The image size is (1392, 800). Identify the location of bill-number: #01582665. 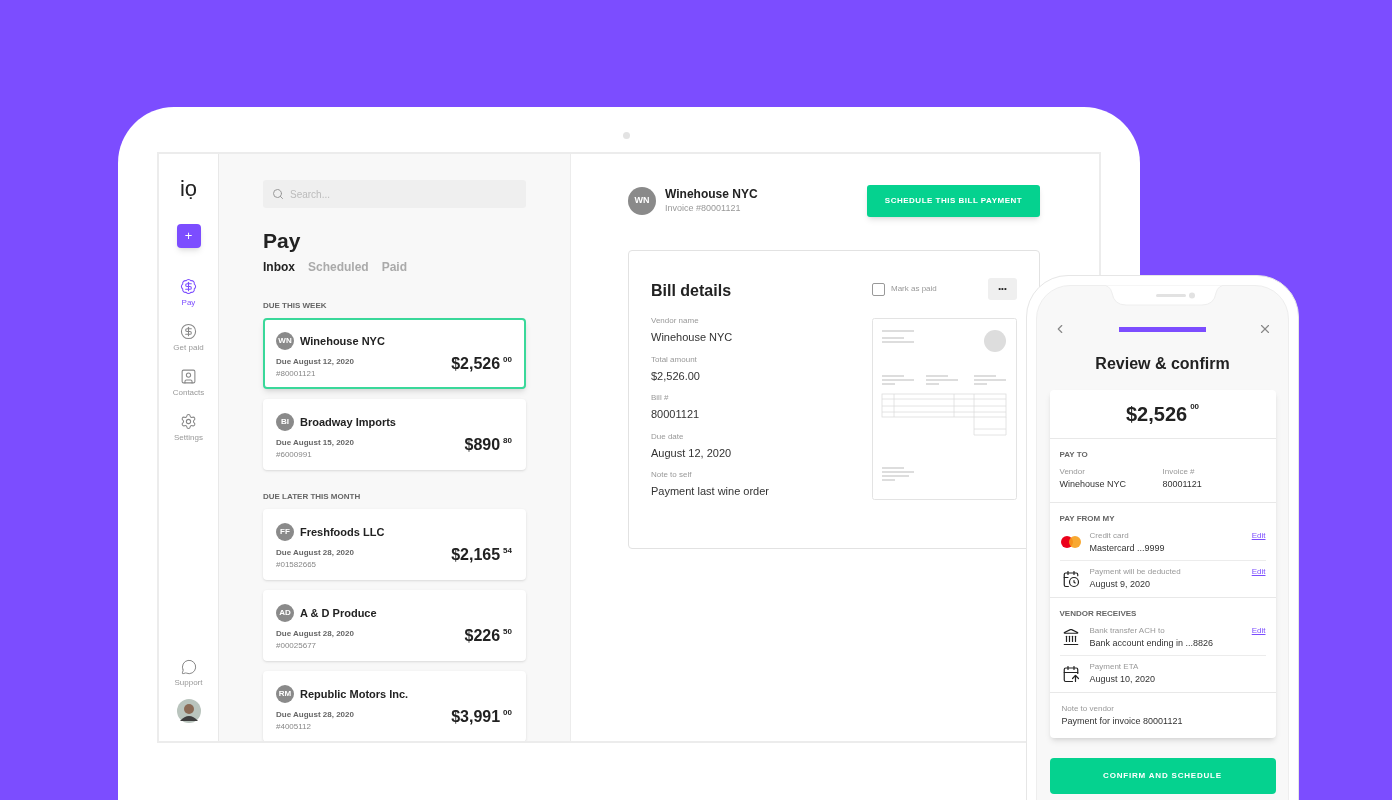
(297, 565).